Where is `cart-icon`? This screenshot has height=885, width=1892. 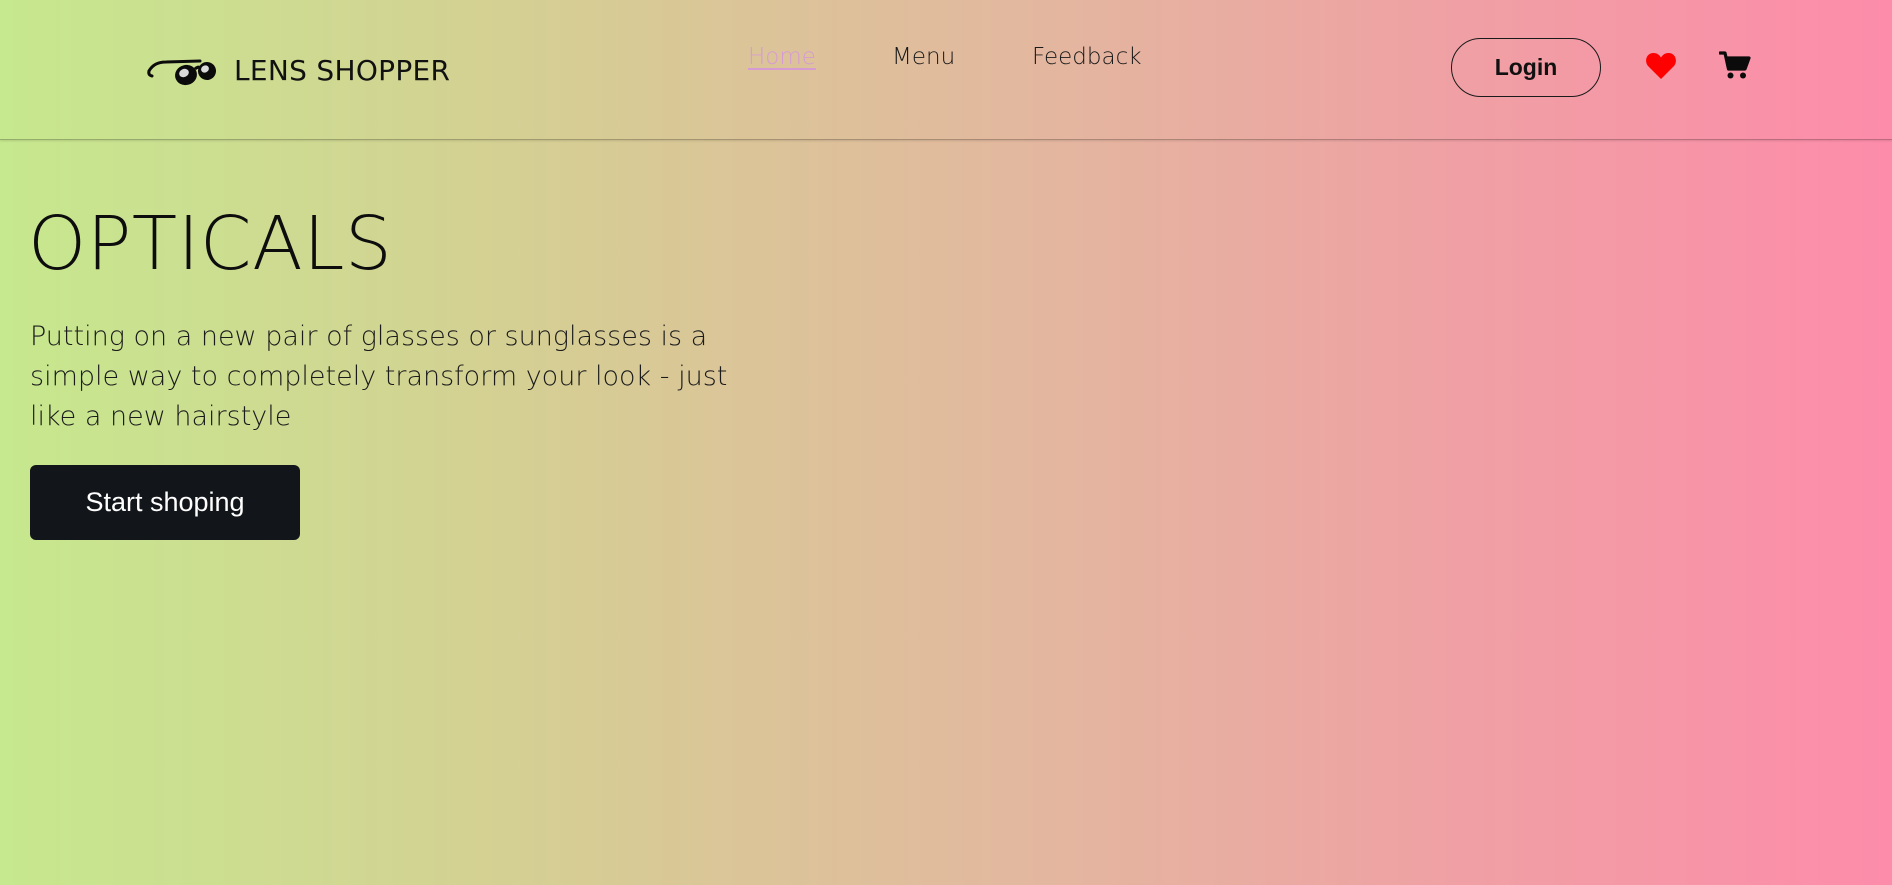 cart-icon is located at coordinates (1735, 65).